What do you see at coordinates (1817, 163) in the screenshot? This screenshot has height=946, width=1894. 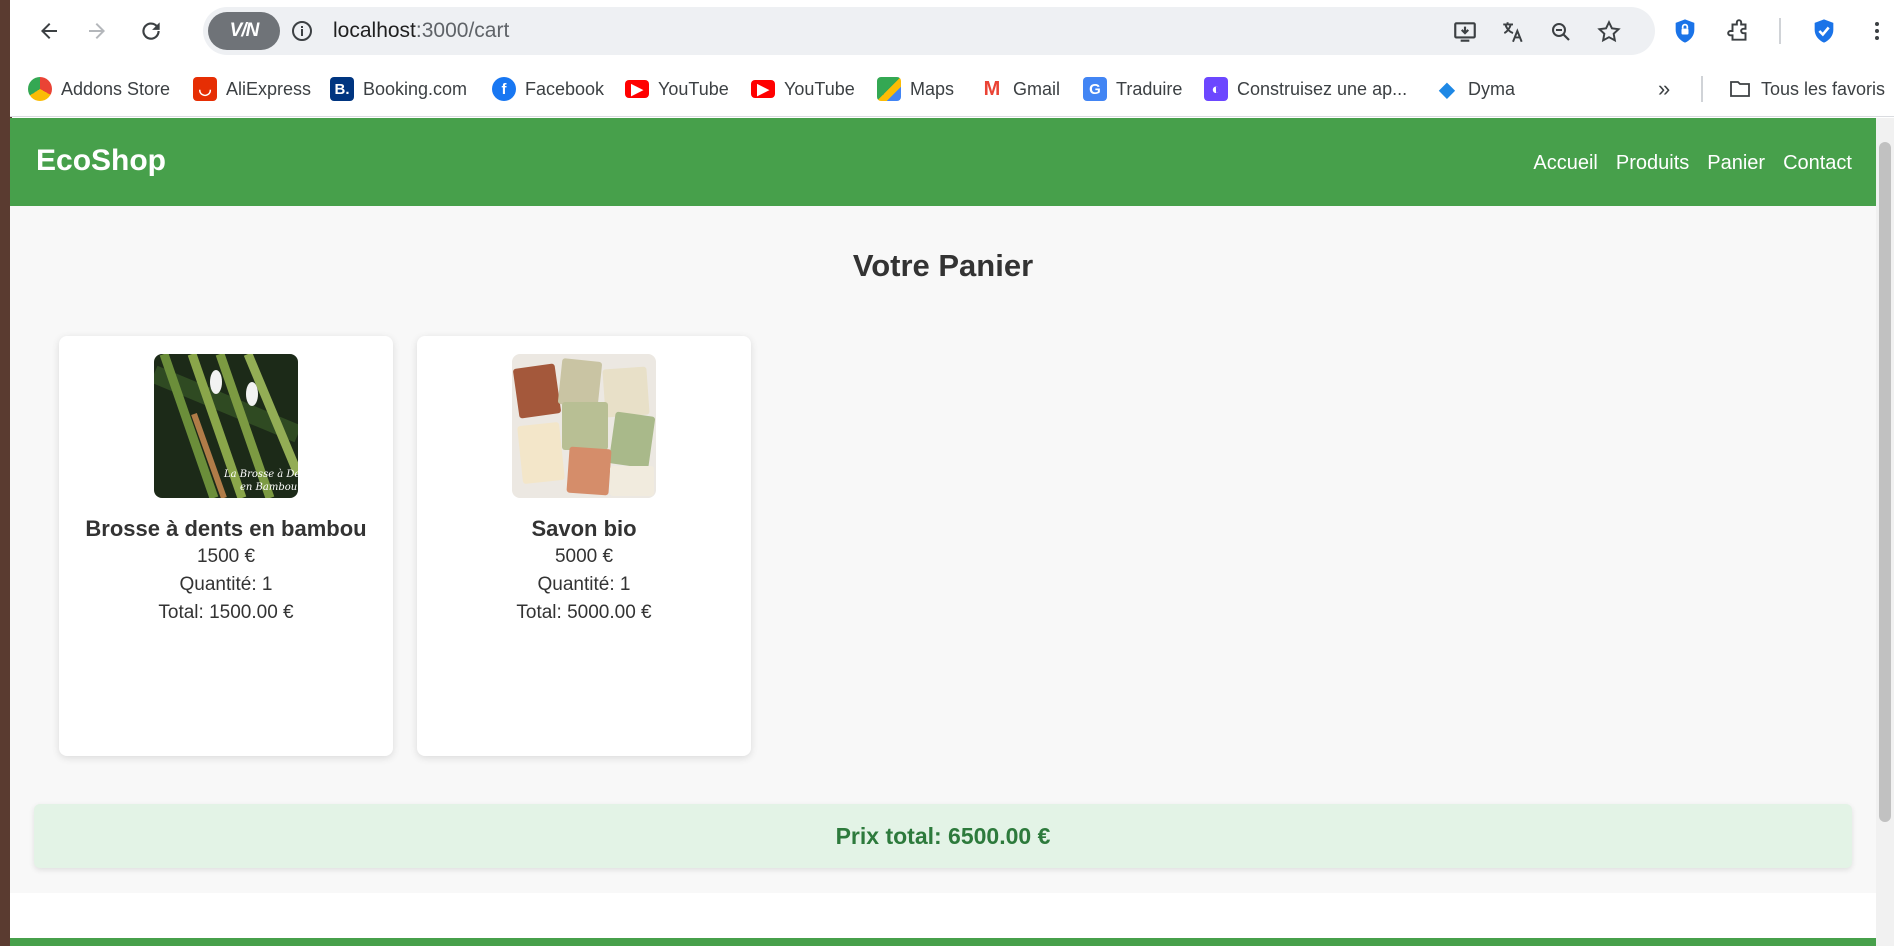 I see `nav-link-contact: Contact` at bounding box center [1817, 163].